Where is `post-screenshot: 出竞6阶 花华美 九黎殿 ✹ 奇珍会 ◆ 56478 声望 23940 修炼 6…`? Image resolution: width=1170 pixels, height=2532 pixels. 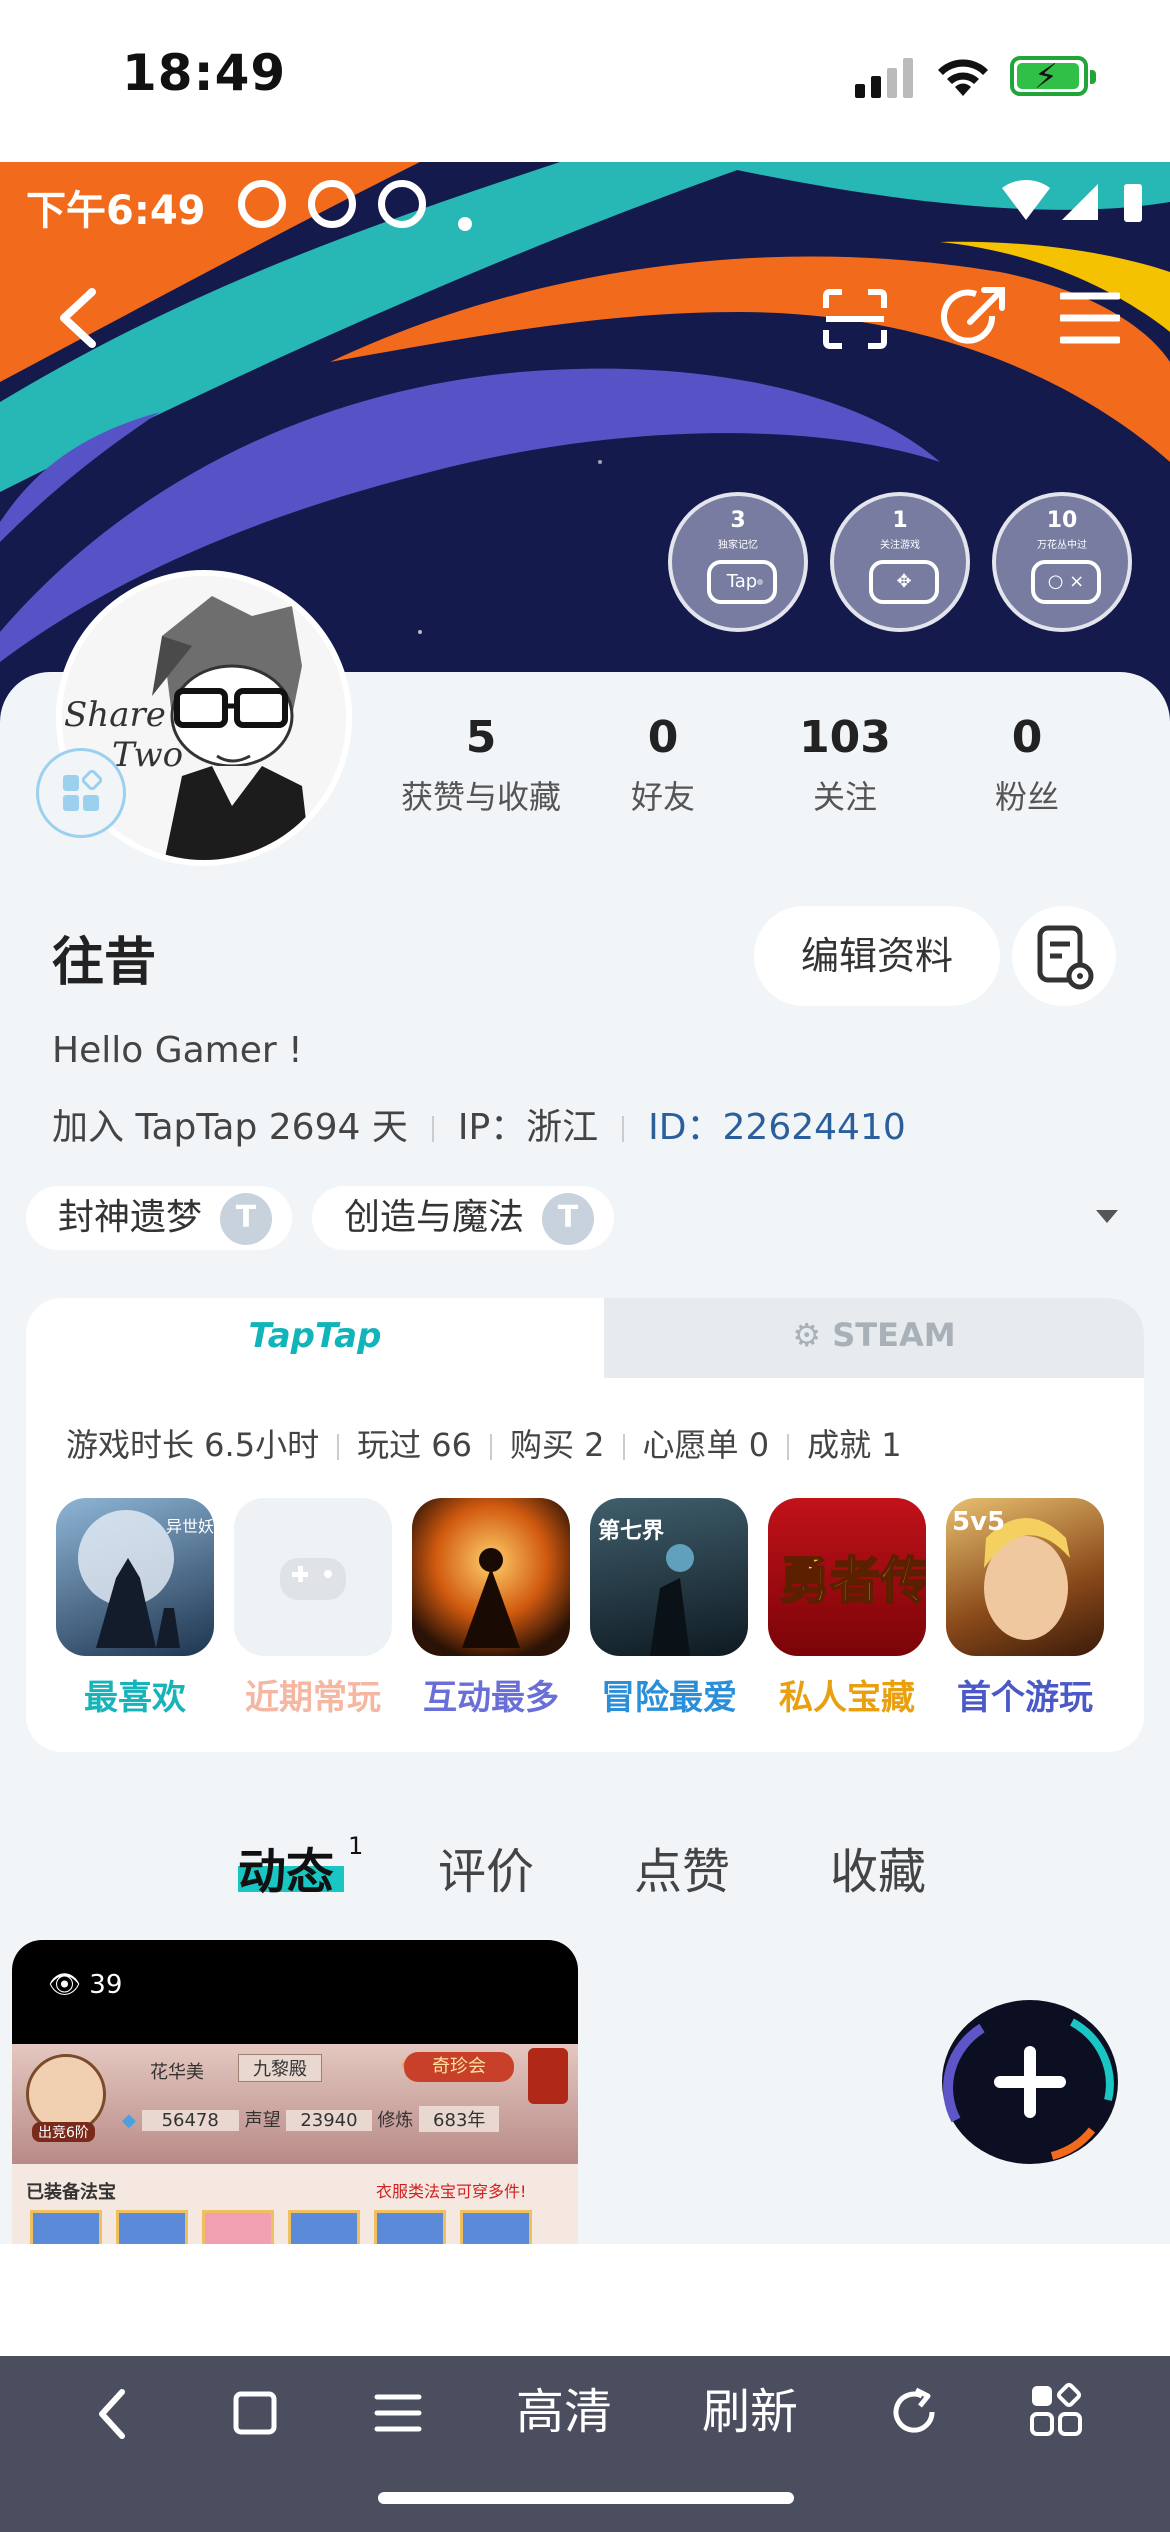
post-screenshot: 出竞6阶 花华美 九黎殿 ✹ 奇珍会 ◆ 56478 声望 23940 修炼 6… is located at coordinates (295, 2144).